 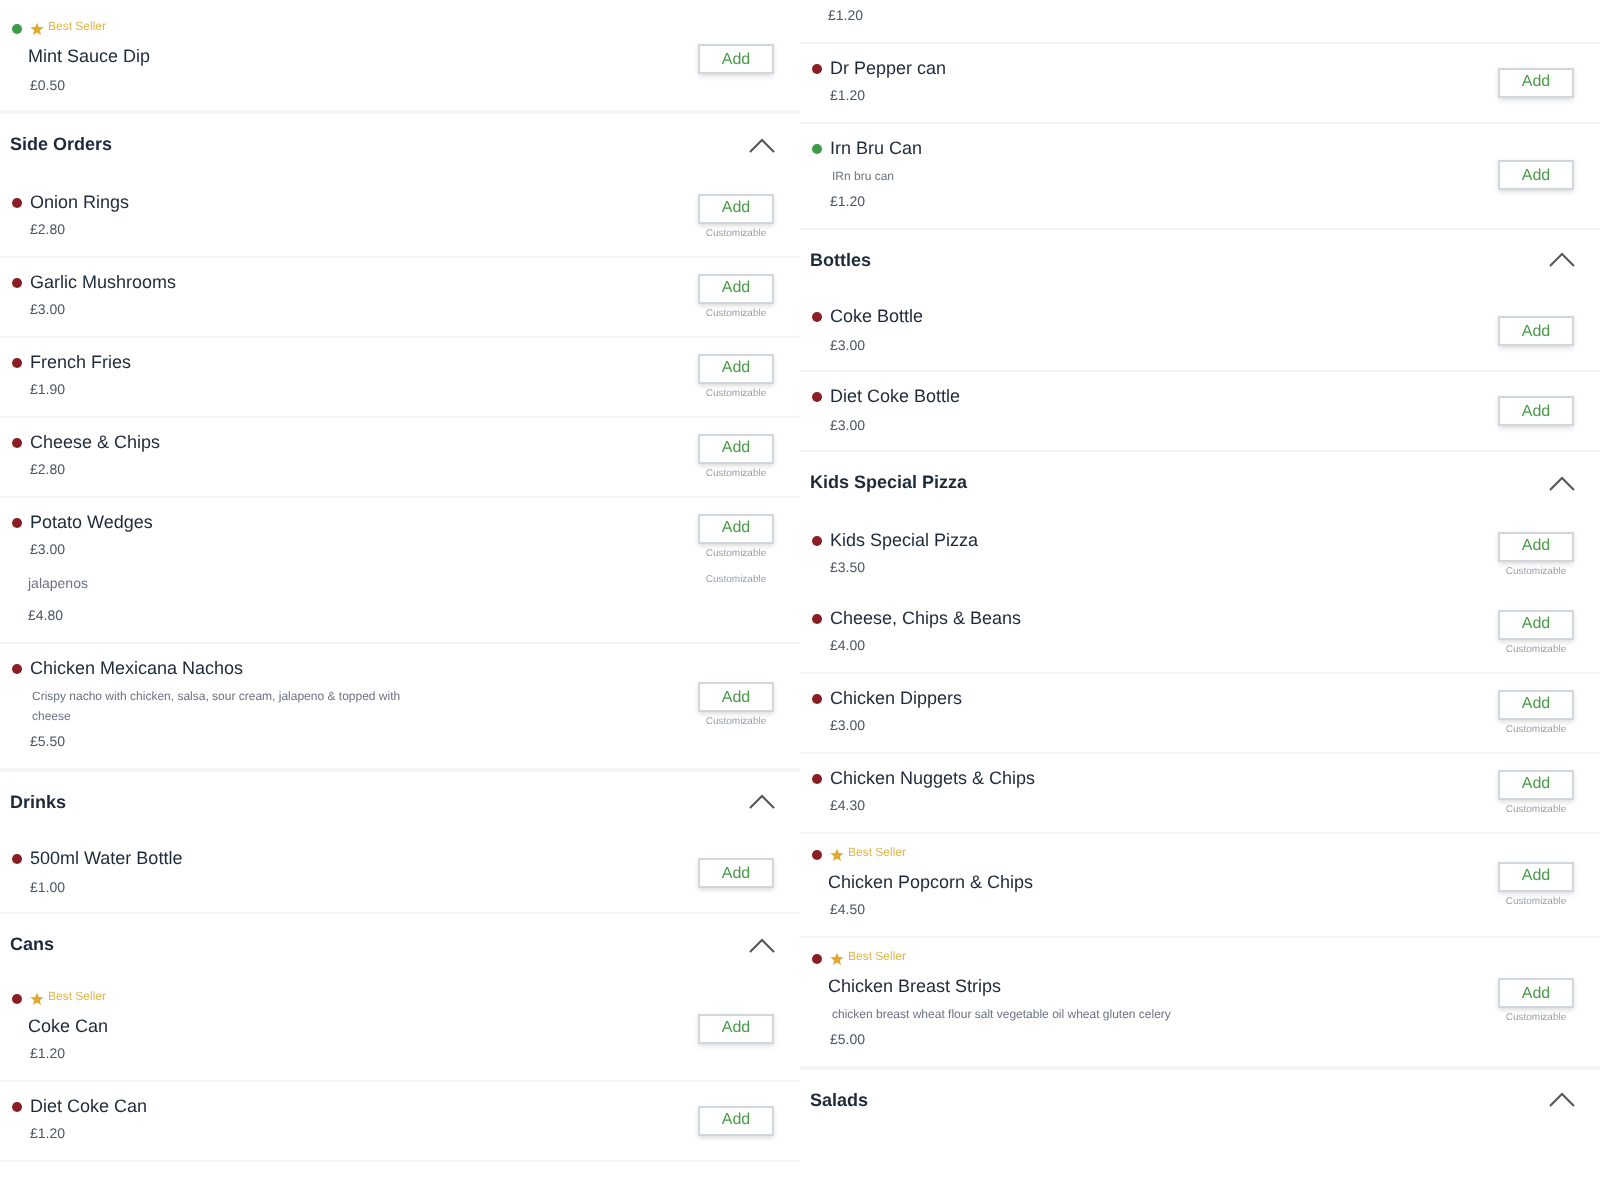 I want to click on section-title: Salads, so click(x=839, y=1100).